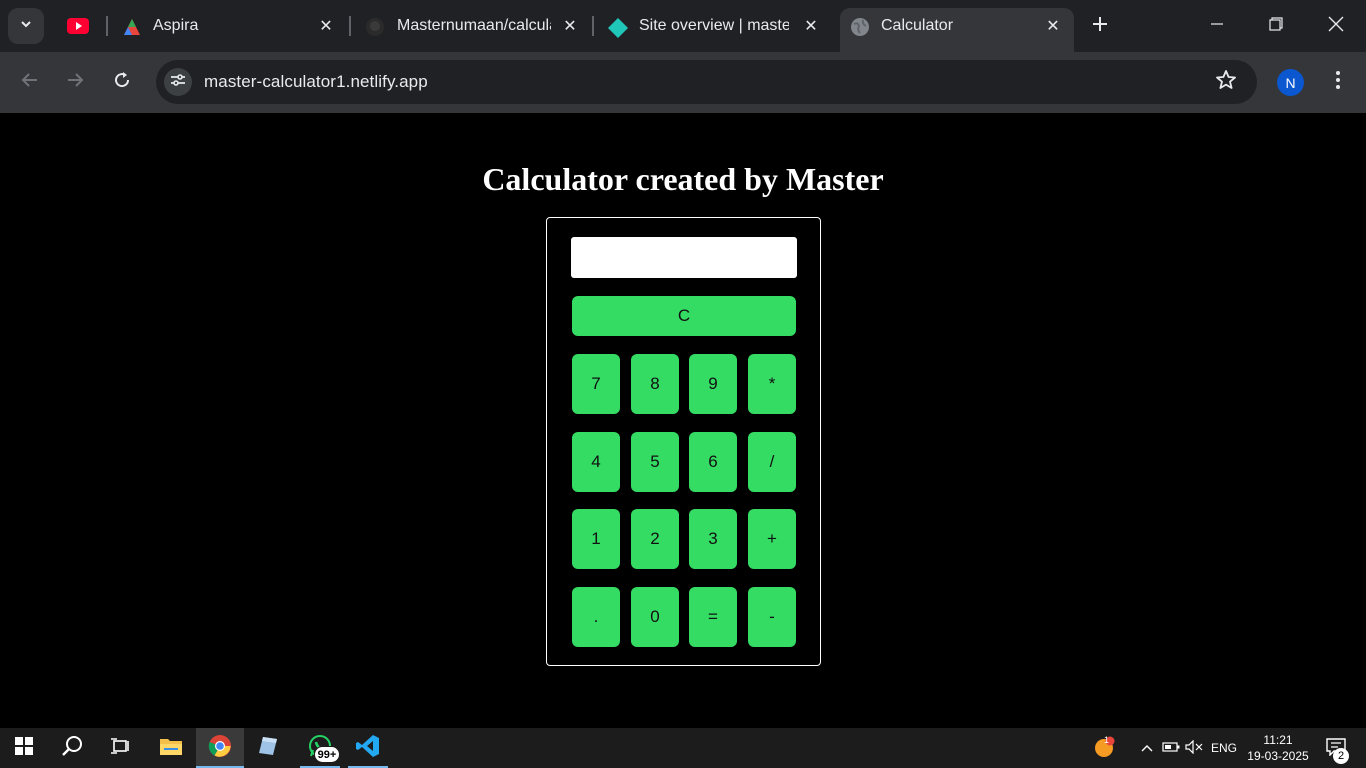  I want to click on notification-badge: 1, so click(1107, 740).